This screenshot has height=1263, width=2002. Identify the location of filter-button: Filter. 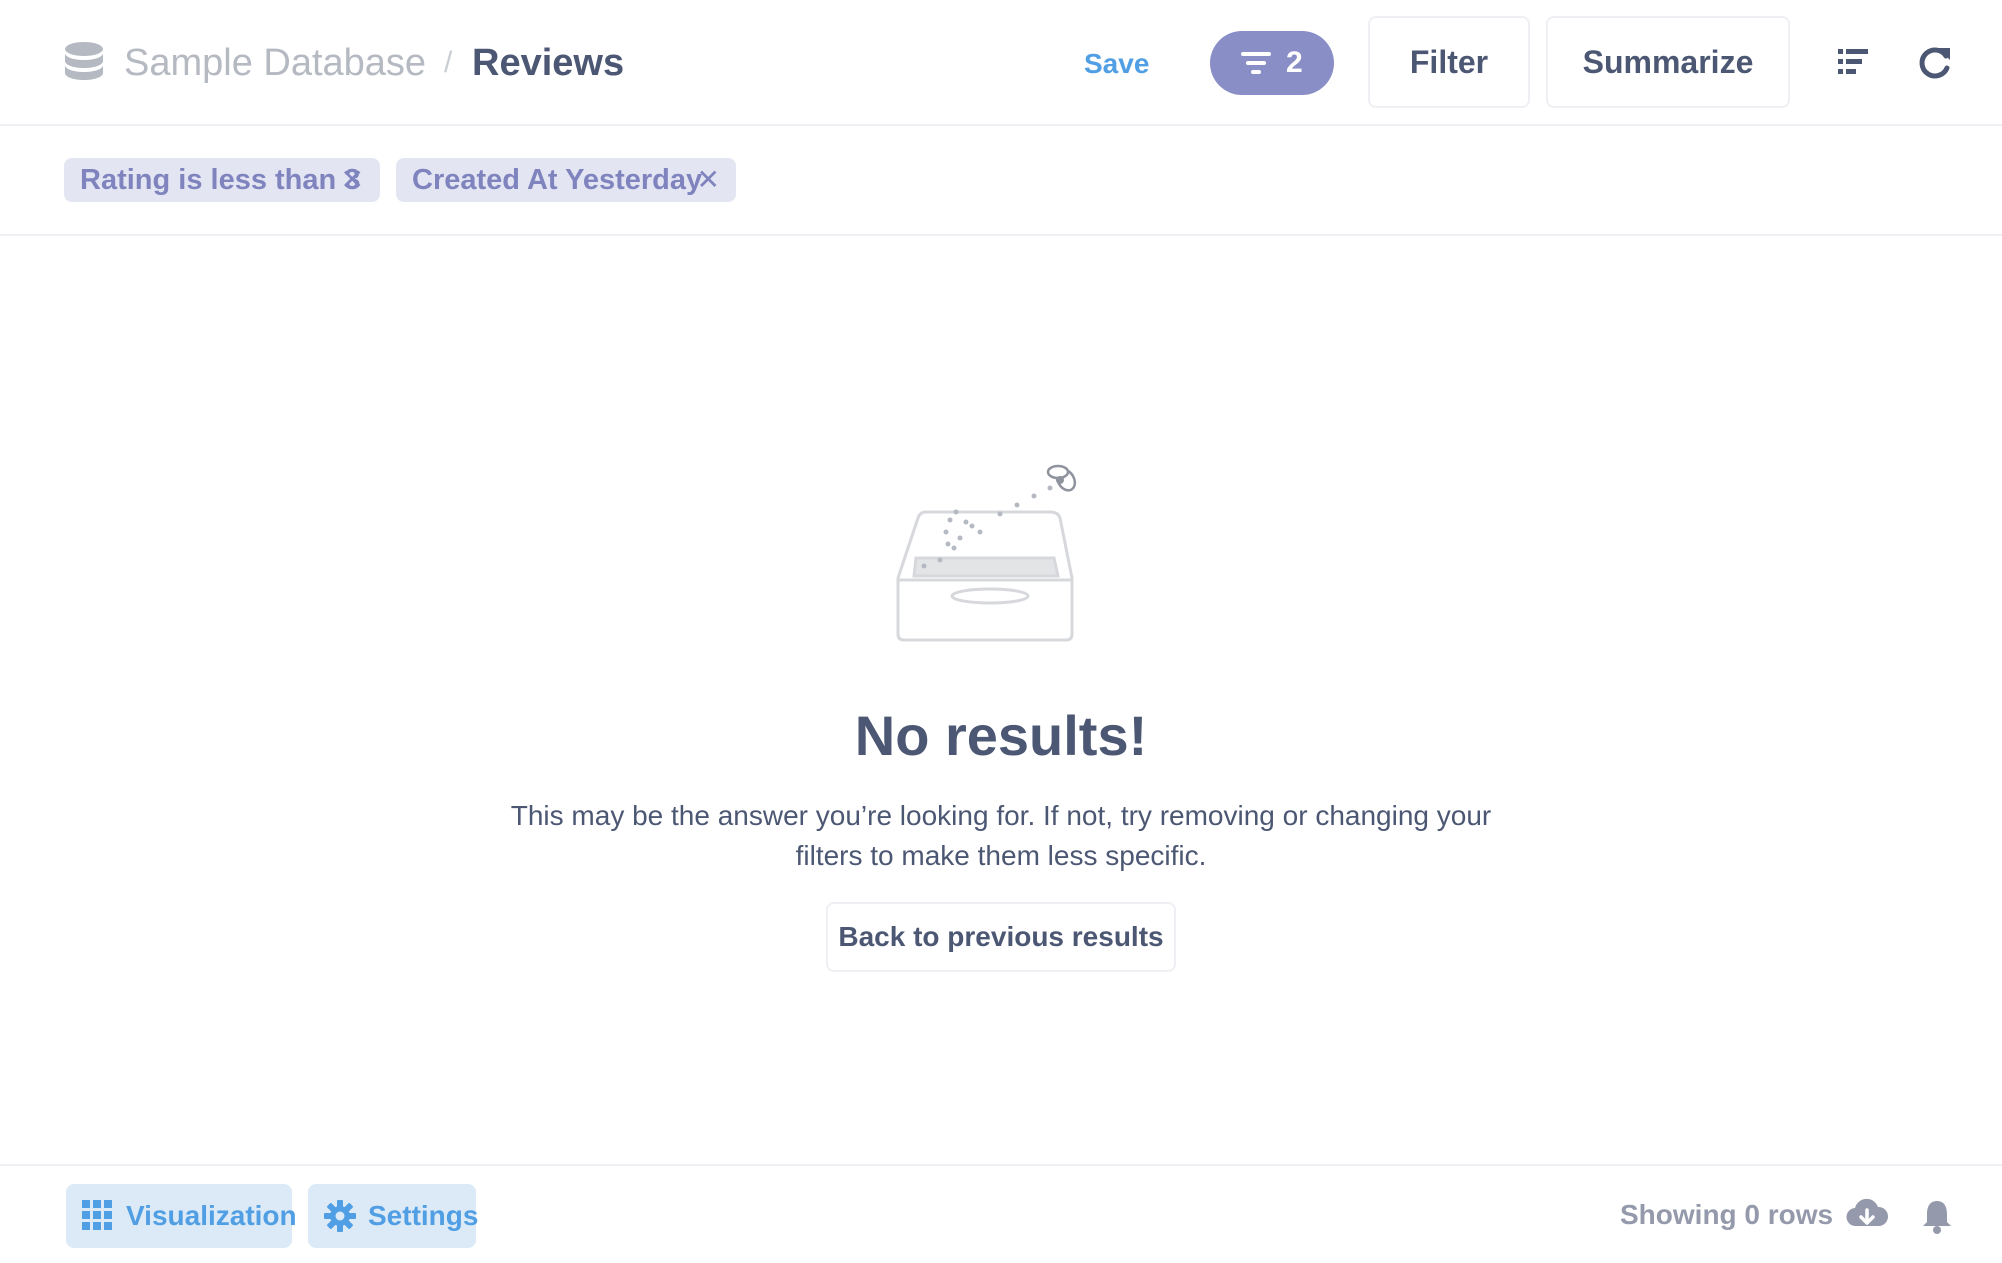
(1449, 62).